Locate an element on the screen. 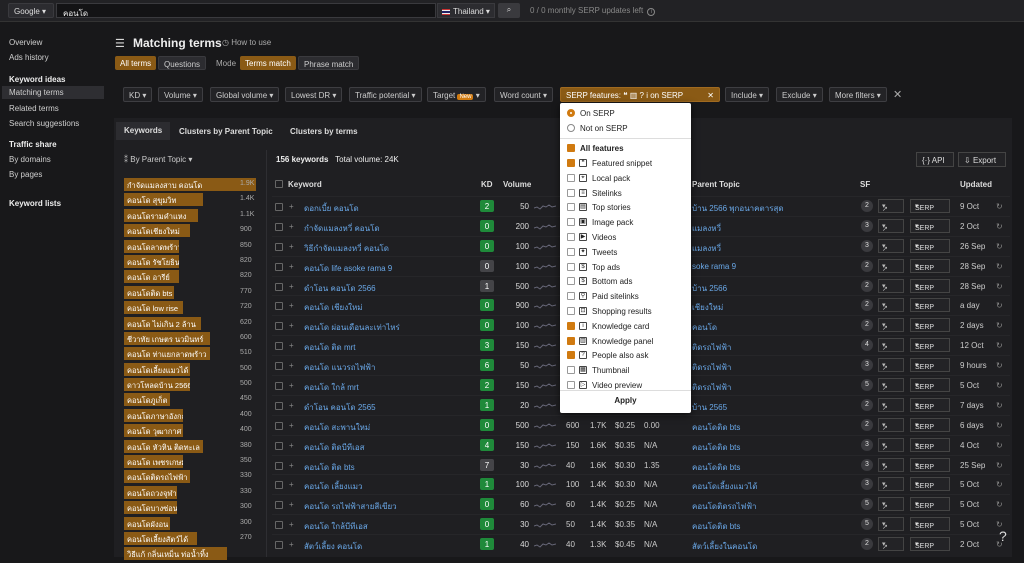 The height and width of the screenshot is (563, 1024). serp-features-count: 3 is located at coordinates (867, 444).